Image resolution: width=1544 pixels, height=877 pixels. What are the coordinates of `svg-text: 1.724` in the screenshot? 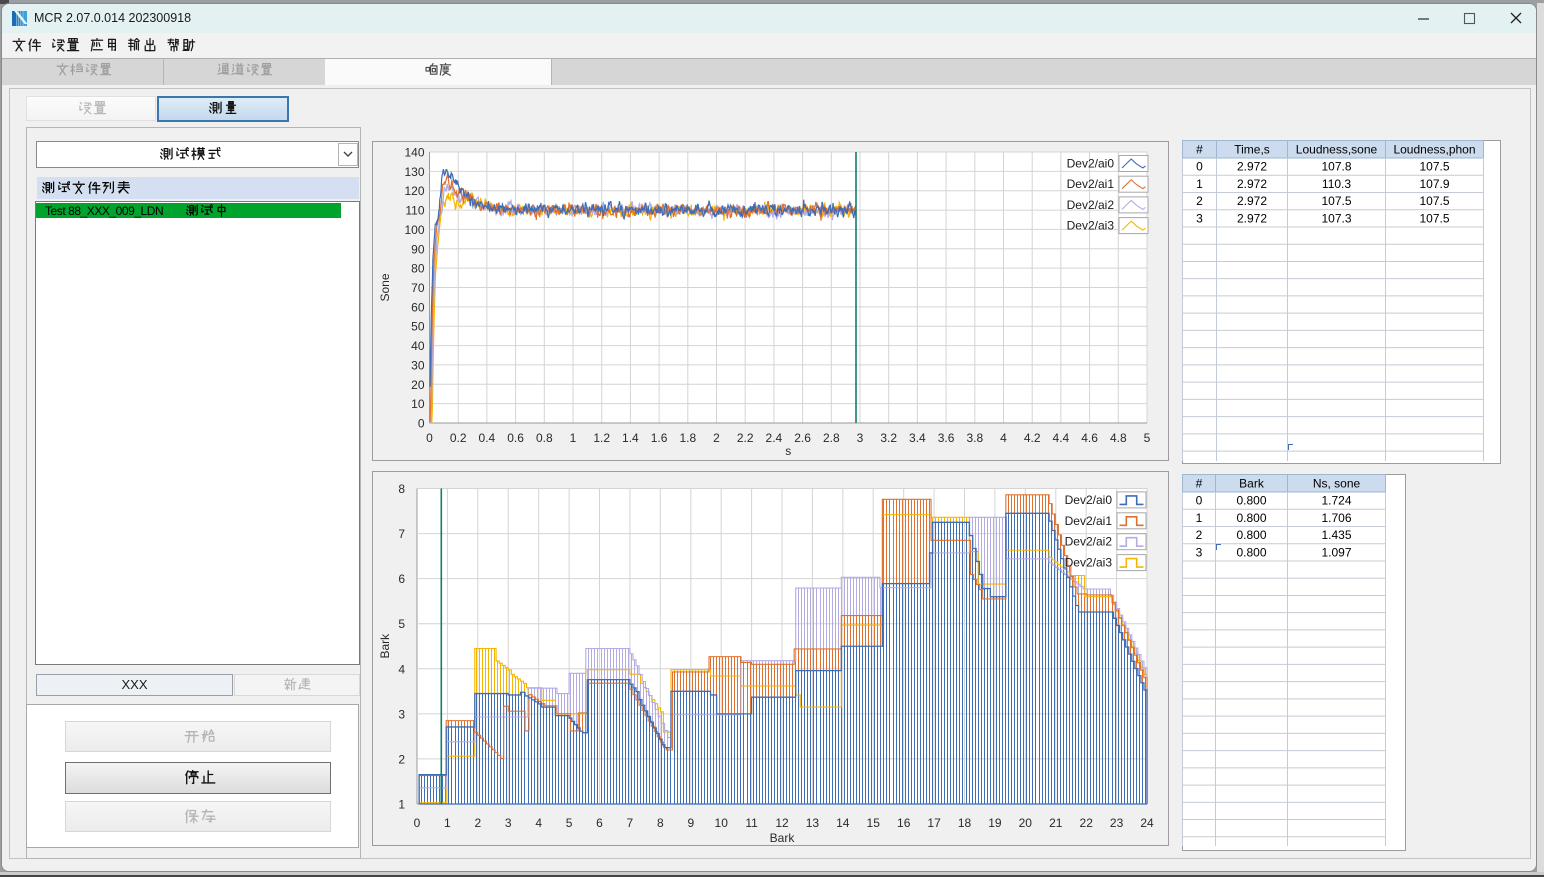 It's located at (1336, 501).